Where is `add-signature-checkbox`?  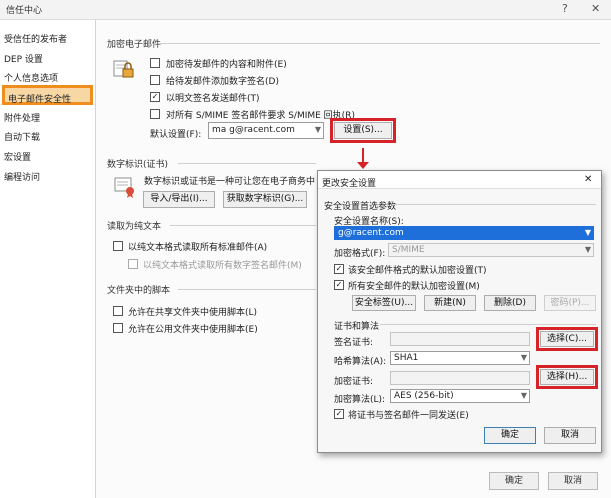 add-signature-checkbox is located at coordinates (155, 80).